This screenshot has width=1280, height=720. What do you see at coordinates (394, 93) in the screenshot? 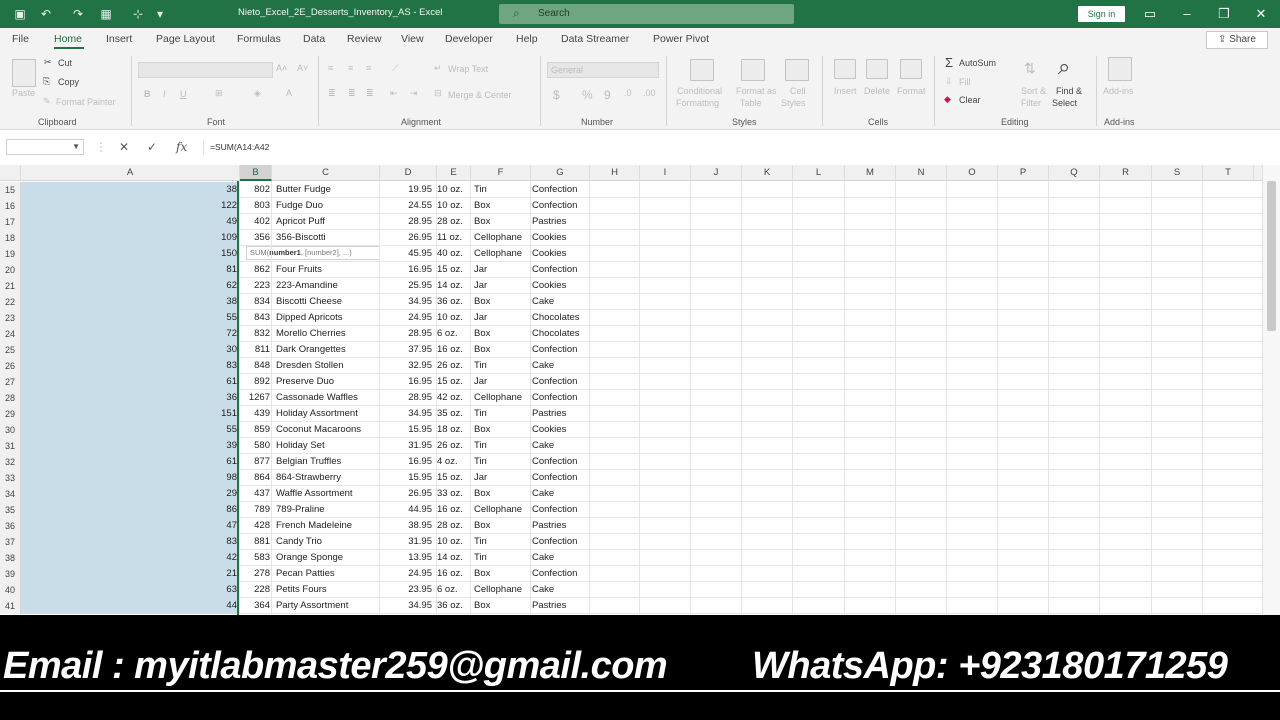
I see `decrease-indent-icon: ⇤` at bounding box center [394, 93].